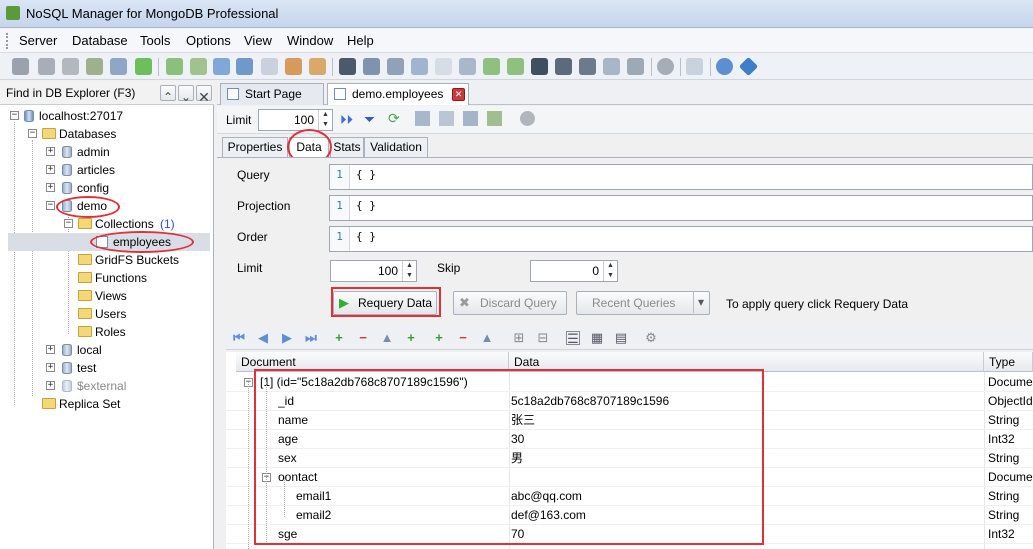  I want to click on add-database-icon, so click(174, 66).